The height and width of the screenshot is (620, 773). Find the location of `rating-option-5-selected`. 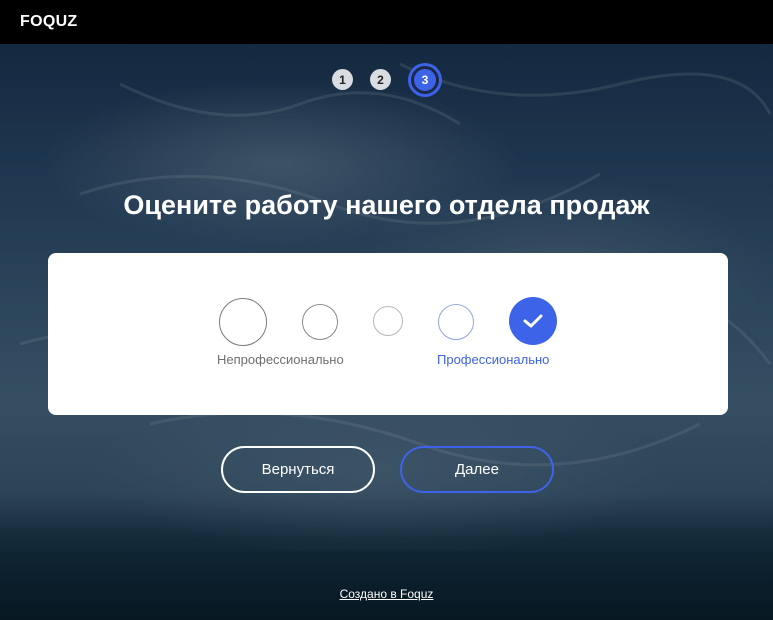

rating-option-5-selected is located at coordinates (533, 321).